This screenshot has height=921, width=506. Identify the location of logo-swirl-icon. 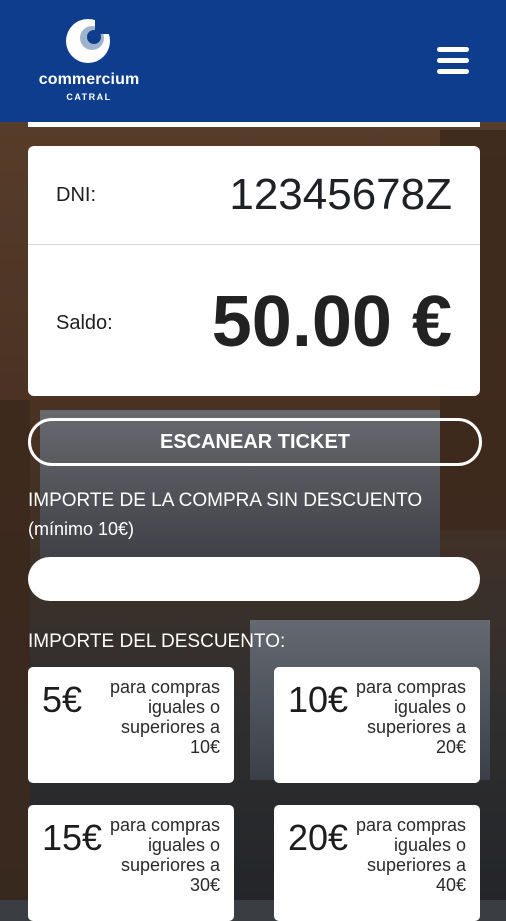
(88, 40).